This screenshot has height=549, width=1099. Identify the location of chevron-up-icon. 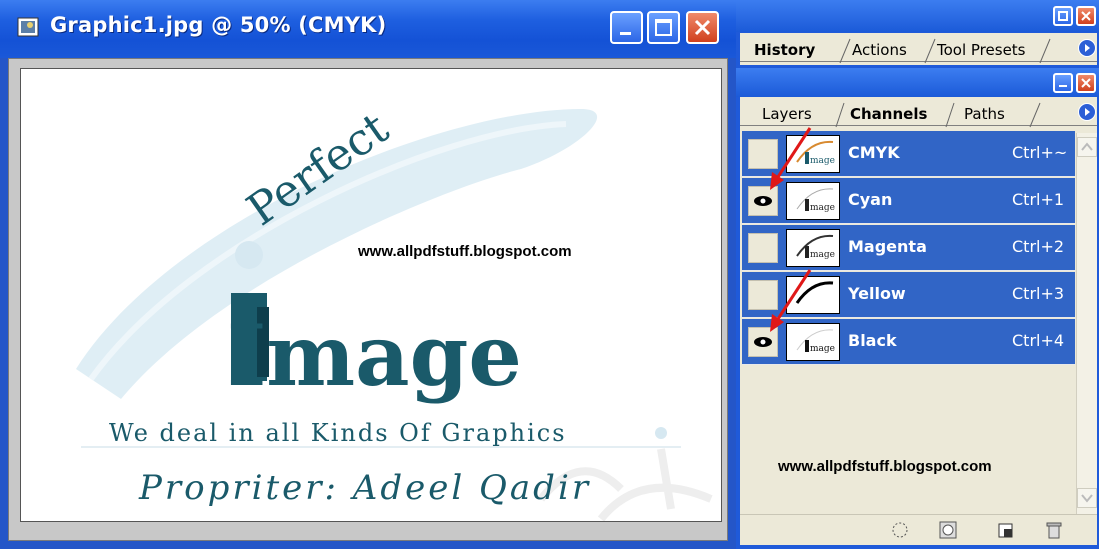
(1087, 146).